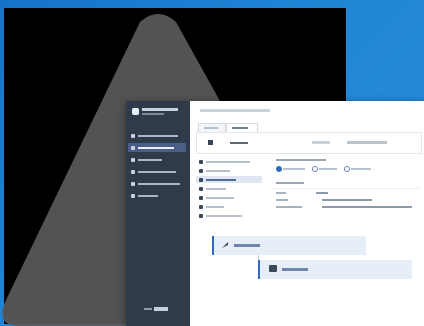 The image size is (424, 326). What do you see at coordinates (229, 179) in the screenshot?
I see `settings-nav-item-active` at bounding box center [229, 179].